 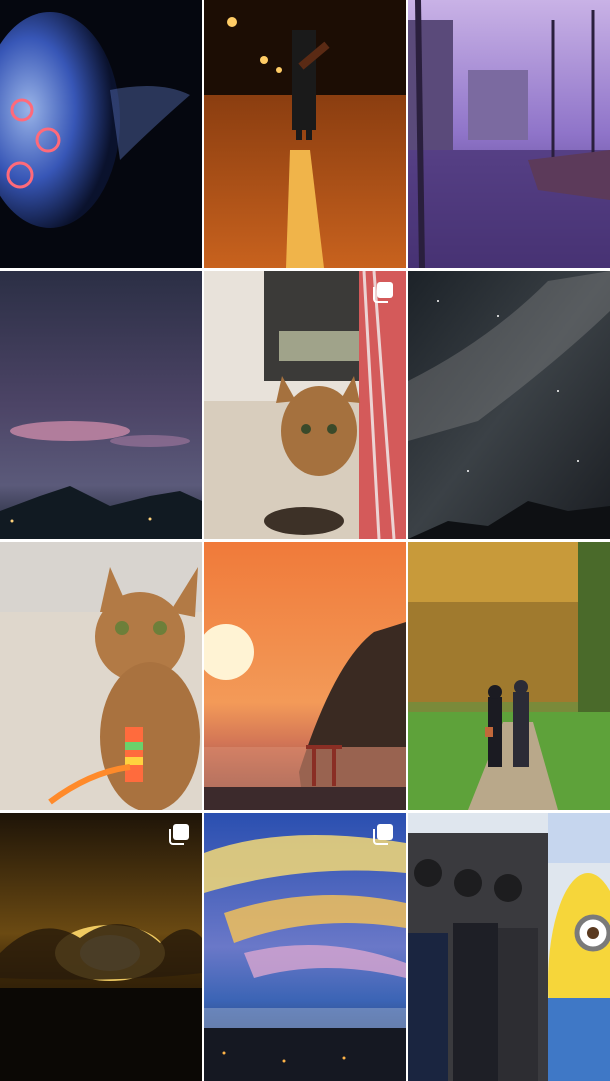 I want to click on post-tile-sunset-torii, so click(x=305, y=676).